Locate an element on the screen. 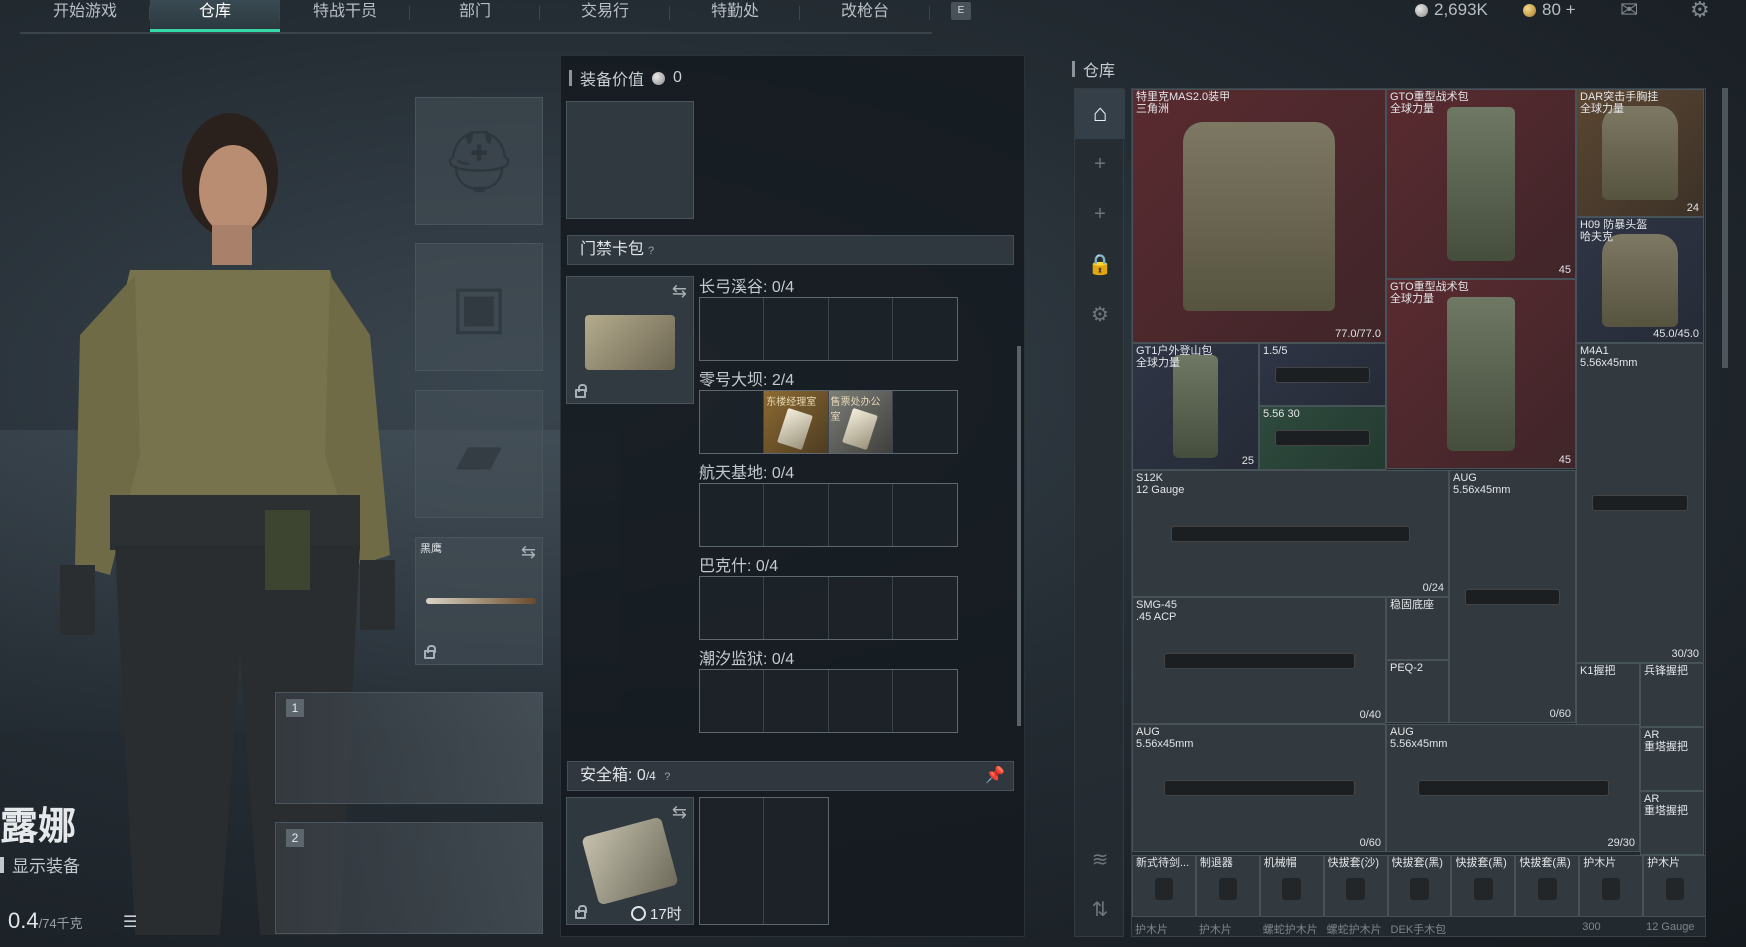  storage-item: PEQ-2 is located at coordinates (1417, 691).